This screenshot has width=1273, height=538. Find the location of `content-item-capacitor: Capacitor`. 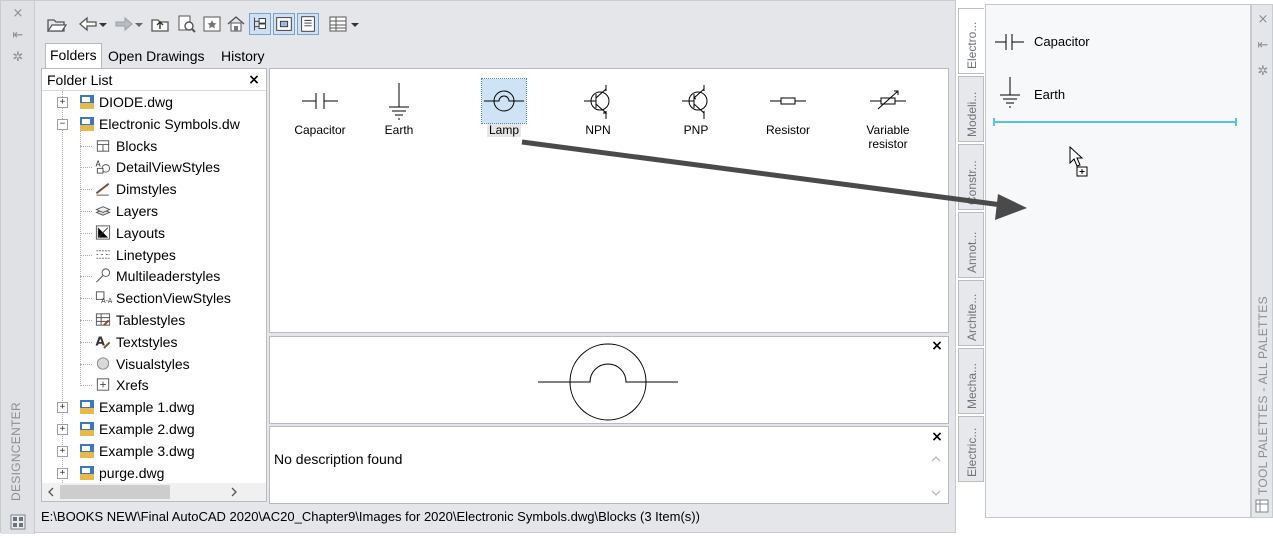

content-item-capacitor: Capacitor is located at coordinates (320, 108).